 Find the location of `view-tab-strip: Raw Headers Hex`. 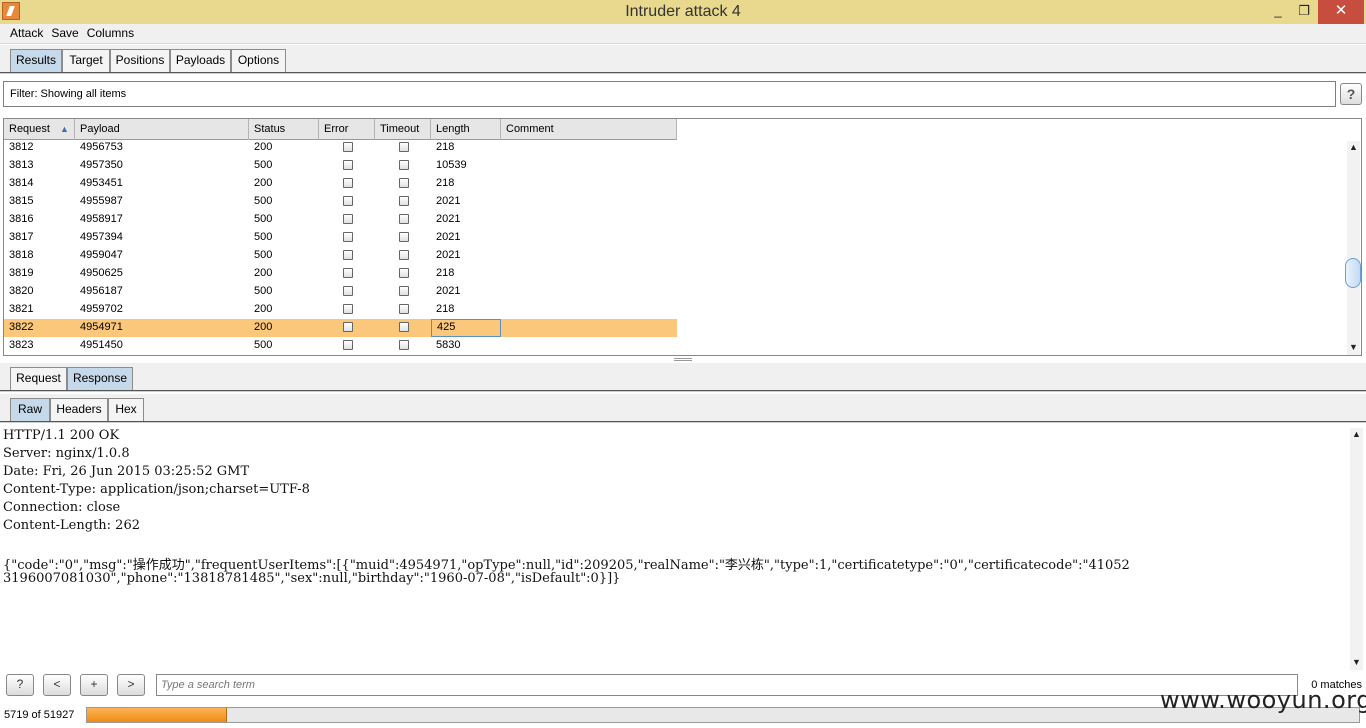

view-tab-strip: Raw Headers Hex is located at coordinates (683, 407).